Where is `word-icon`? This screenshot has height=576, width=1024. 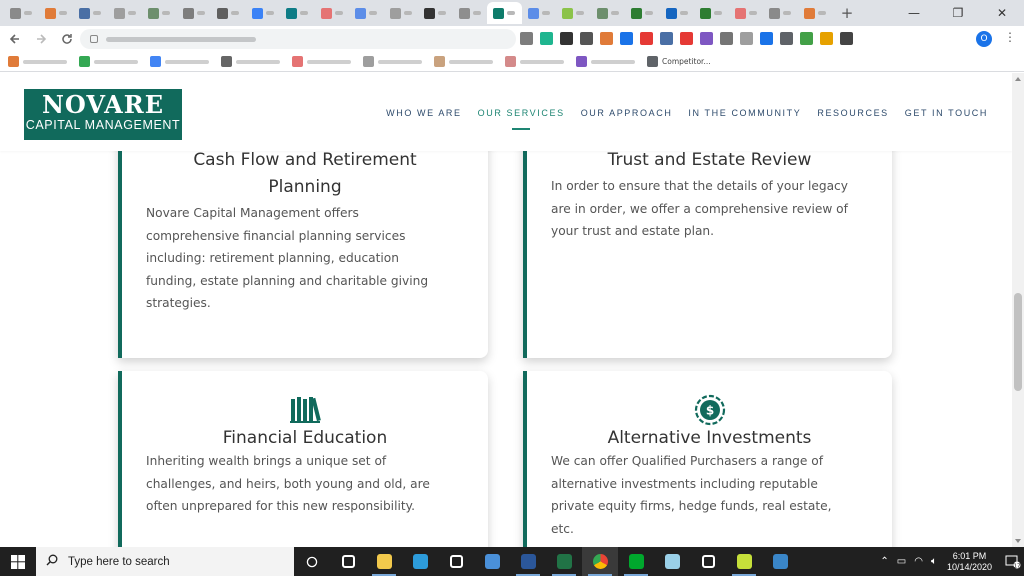
word-icon is located at coordinates (528, 561).